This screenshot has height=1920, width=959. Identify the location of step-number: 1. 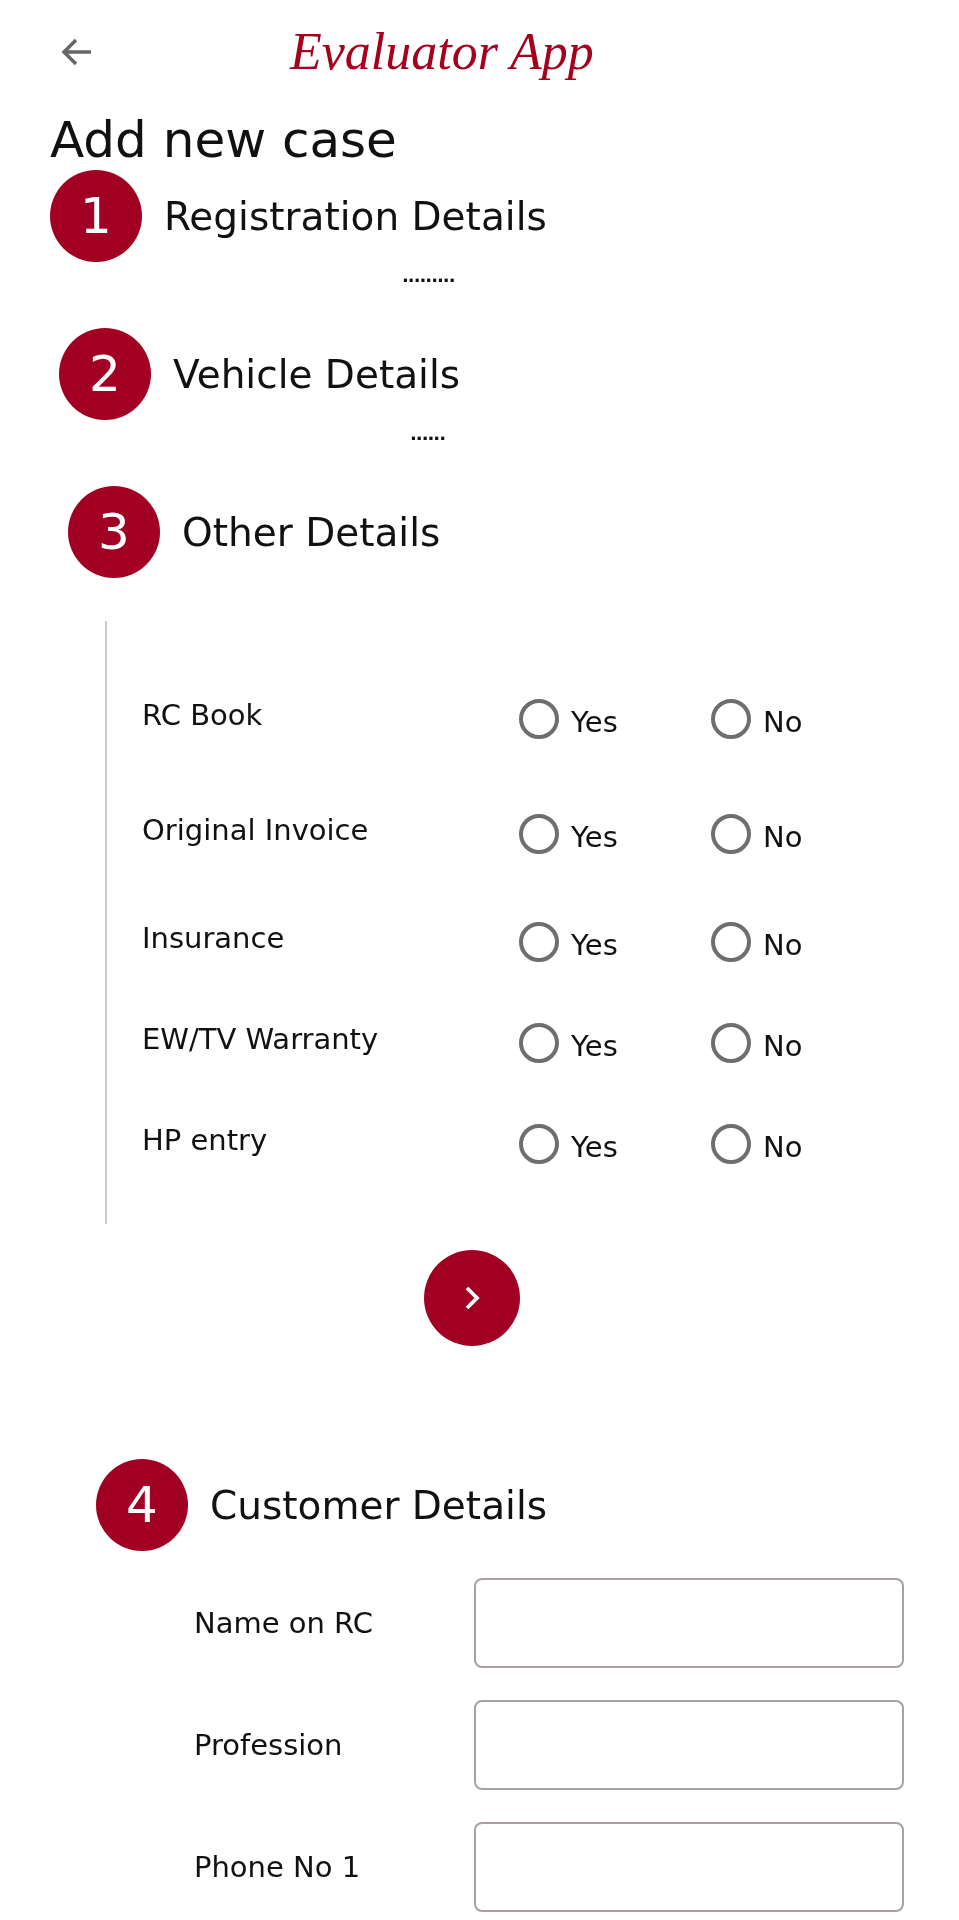
(96, 216).